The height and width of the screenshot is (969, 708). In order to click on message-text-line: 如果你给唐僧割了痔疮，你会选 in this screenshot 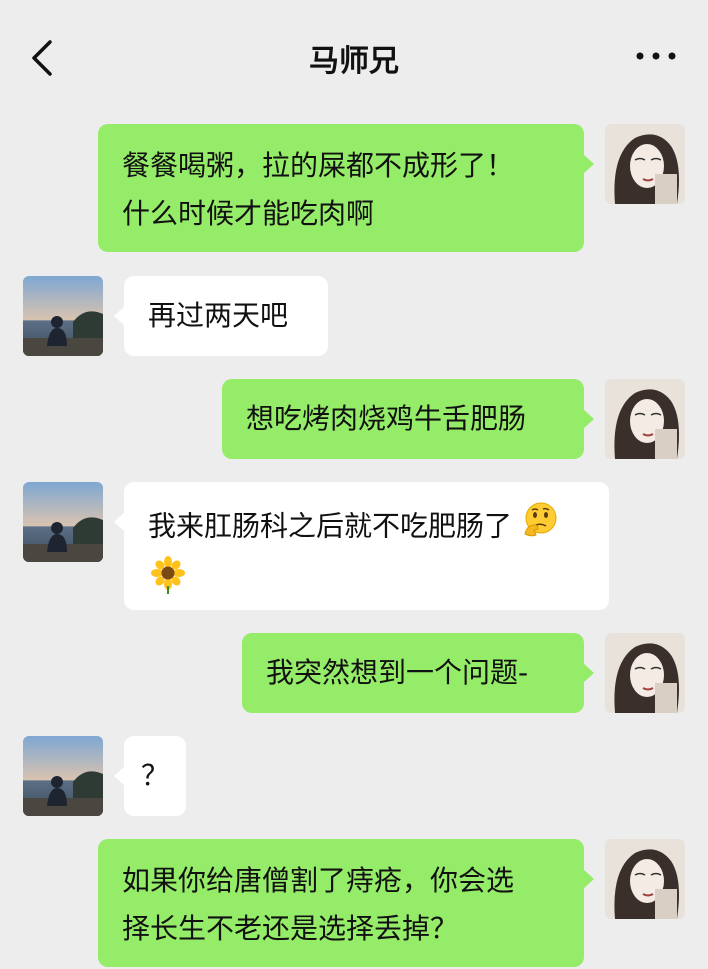, I will do `click(318, 880)`.